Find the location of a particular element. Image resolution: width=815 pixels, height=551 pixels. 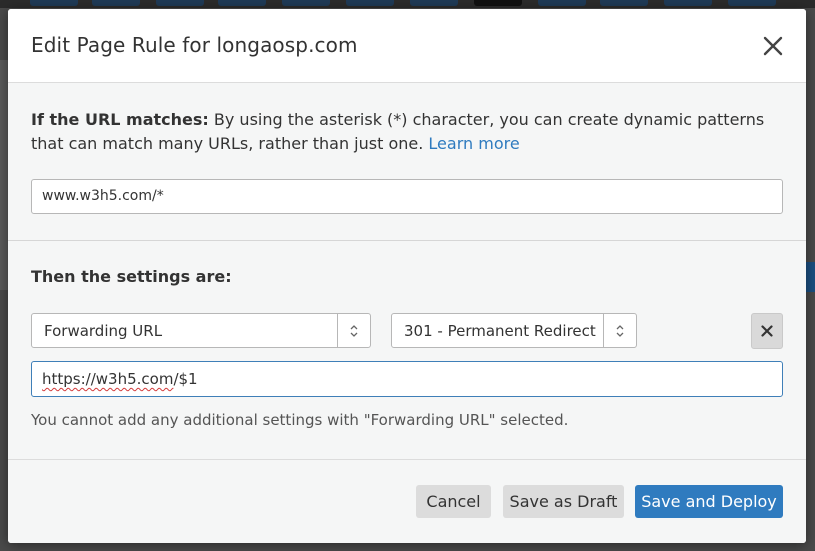

setting-type-value: Forwarding URL is located at coordinates (103, 331).